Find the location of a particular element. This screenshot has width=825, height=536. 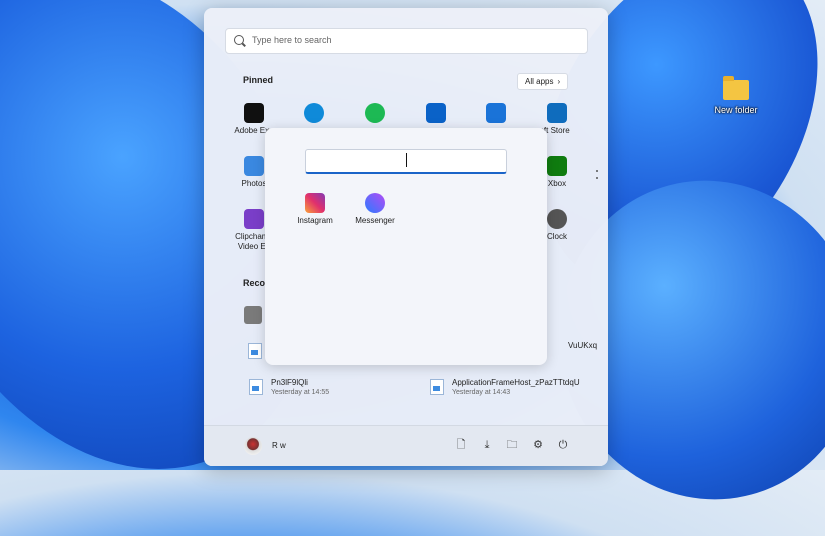

pinned-title: Pinned is located at coordinates (258, 80).